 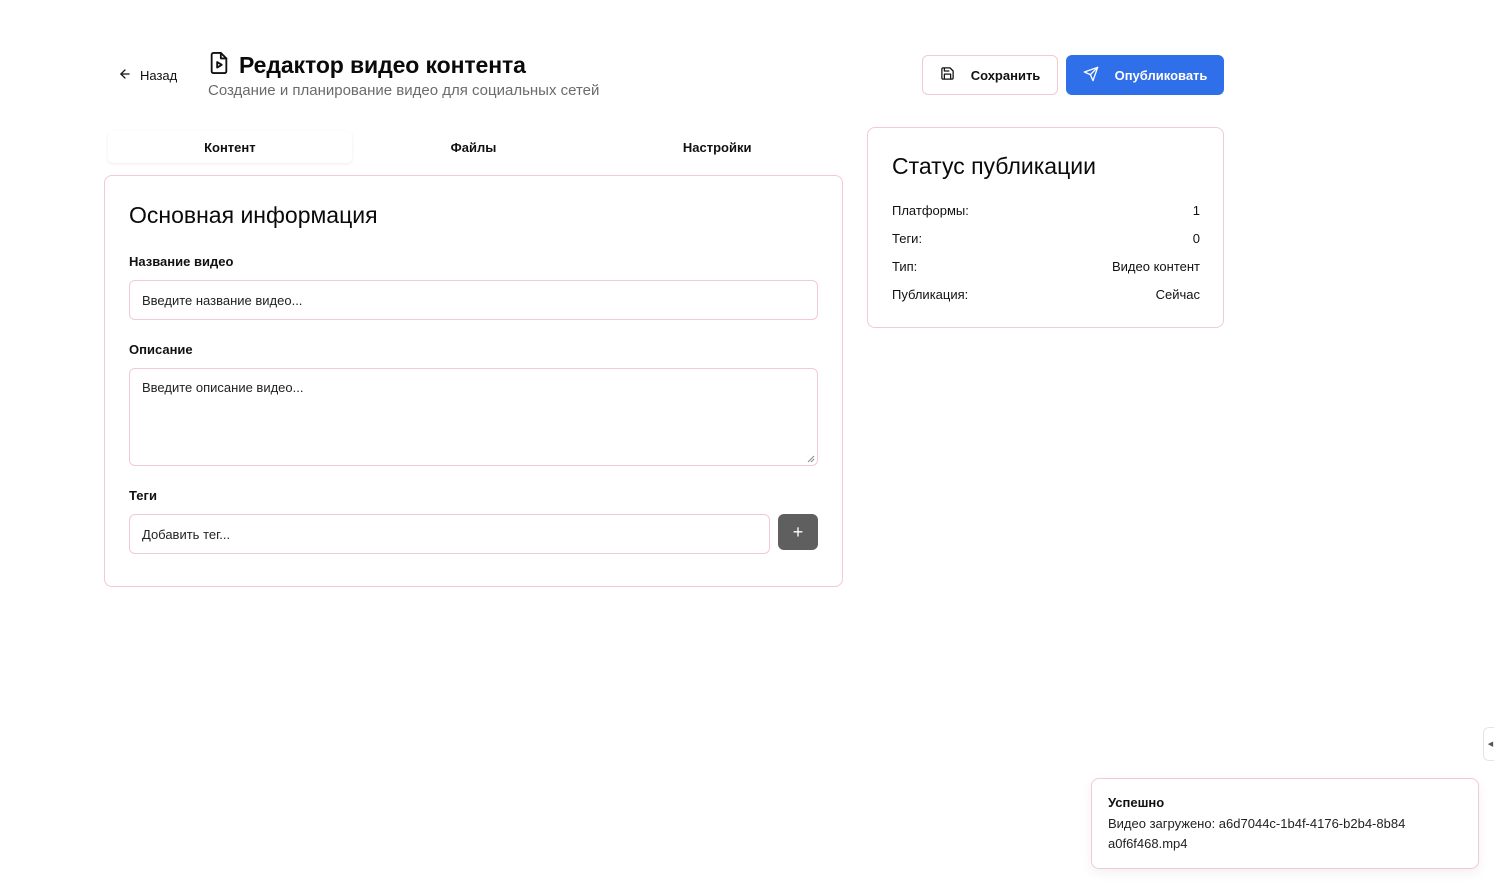 I want to click on plus-icon: +, so click(x=798, y=531).